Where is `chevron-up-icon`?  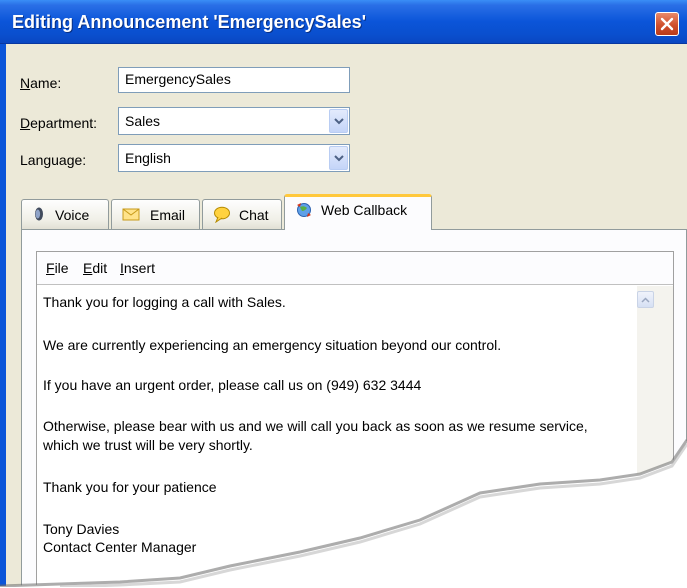 chevron-up-icon is located at coordinates (645, 300).